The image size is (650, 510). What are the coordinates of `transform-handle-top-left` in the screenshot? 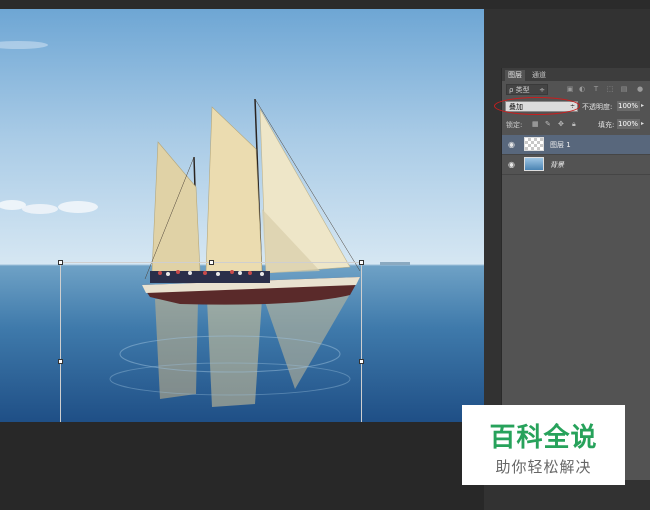 It's located at (60, 262).